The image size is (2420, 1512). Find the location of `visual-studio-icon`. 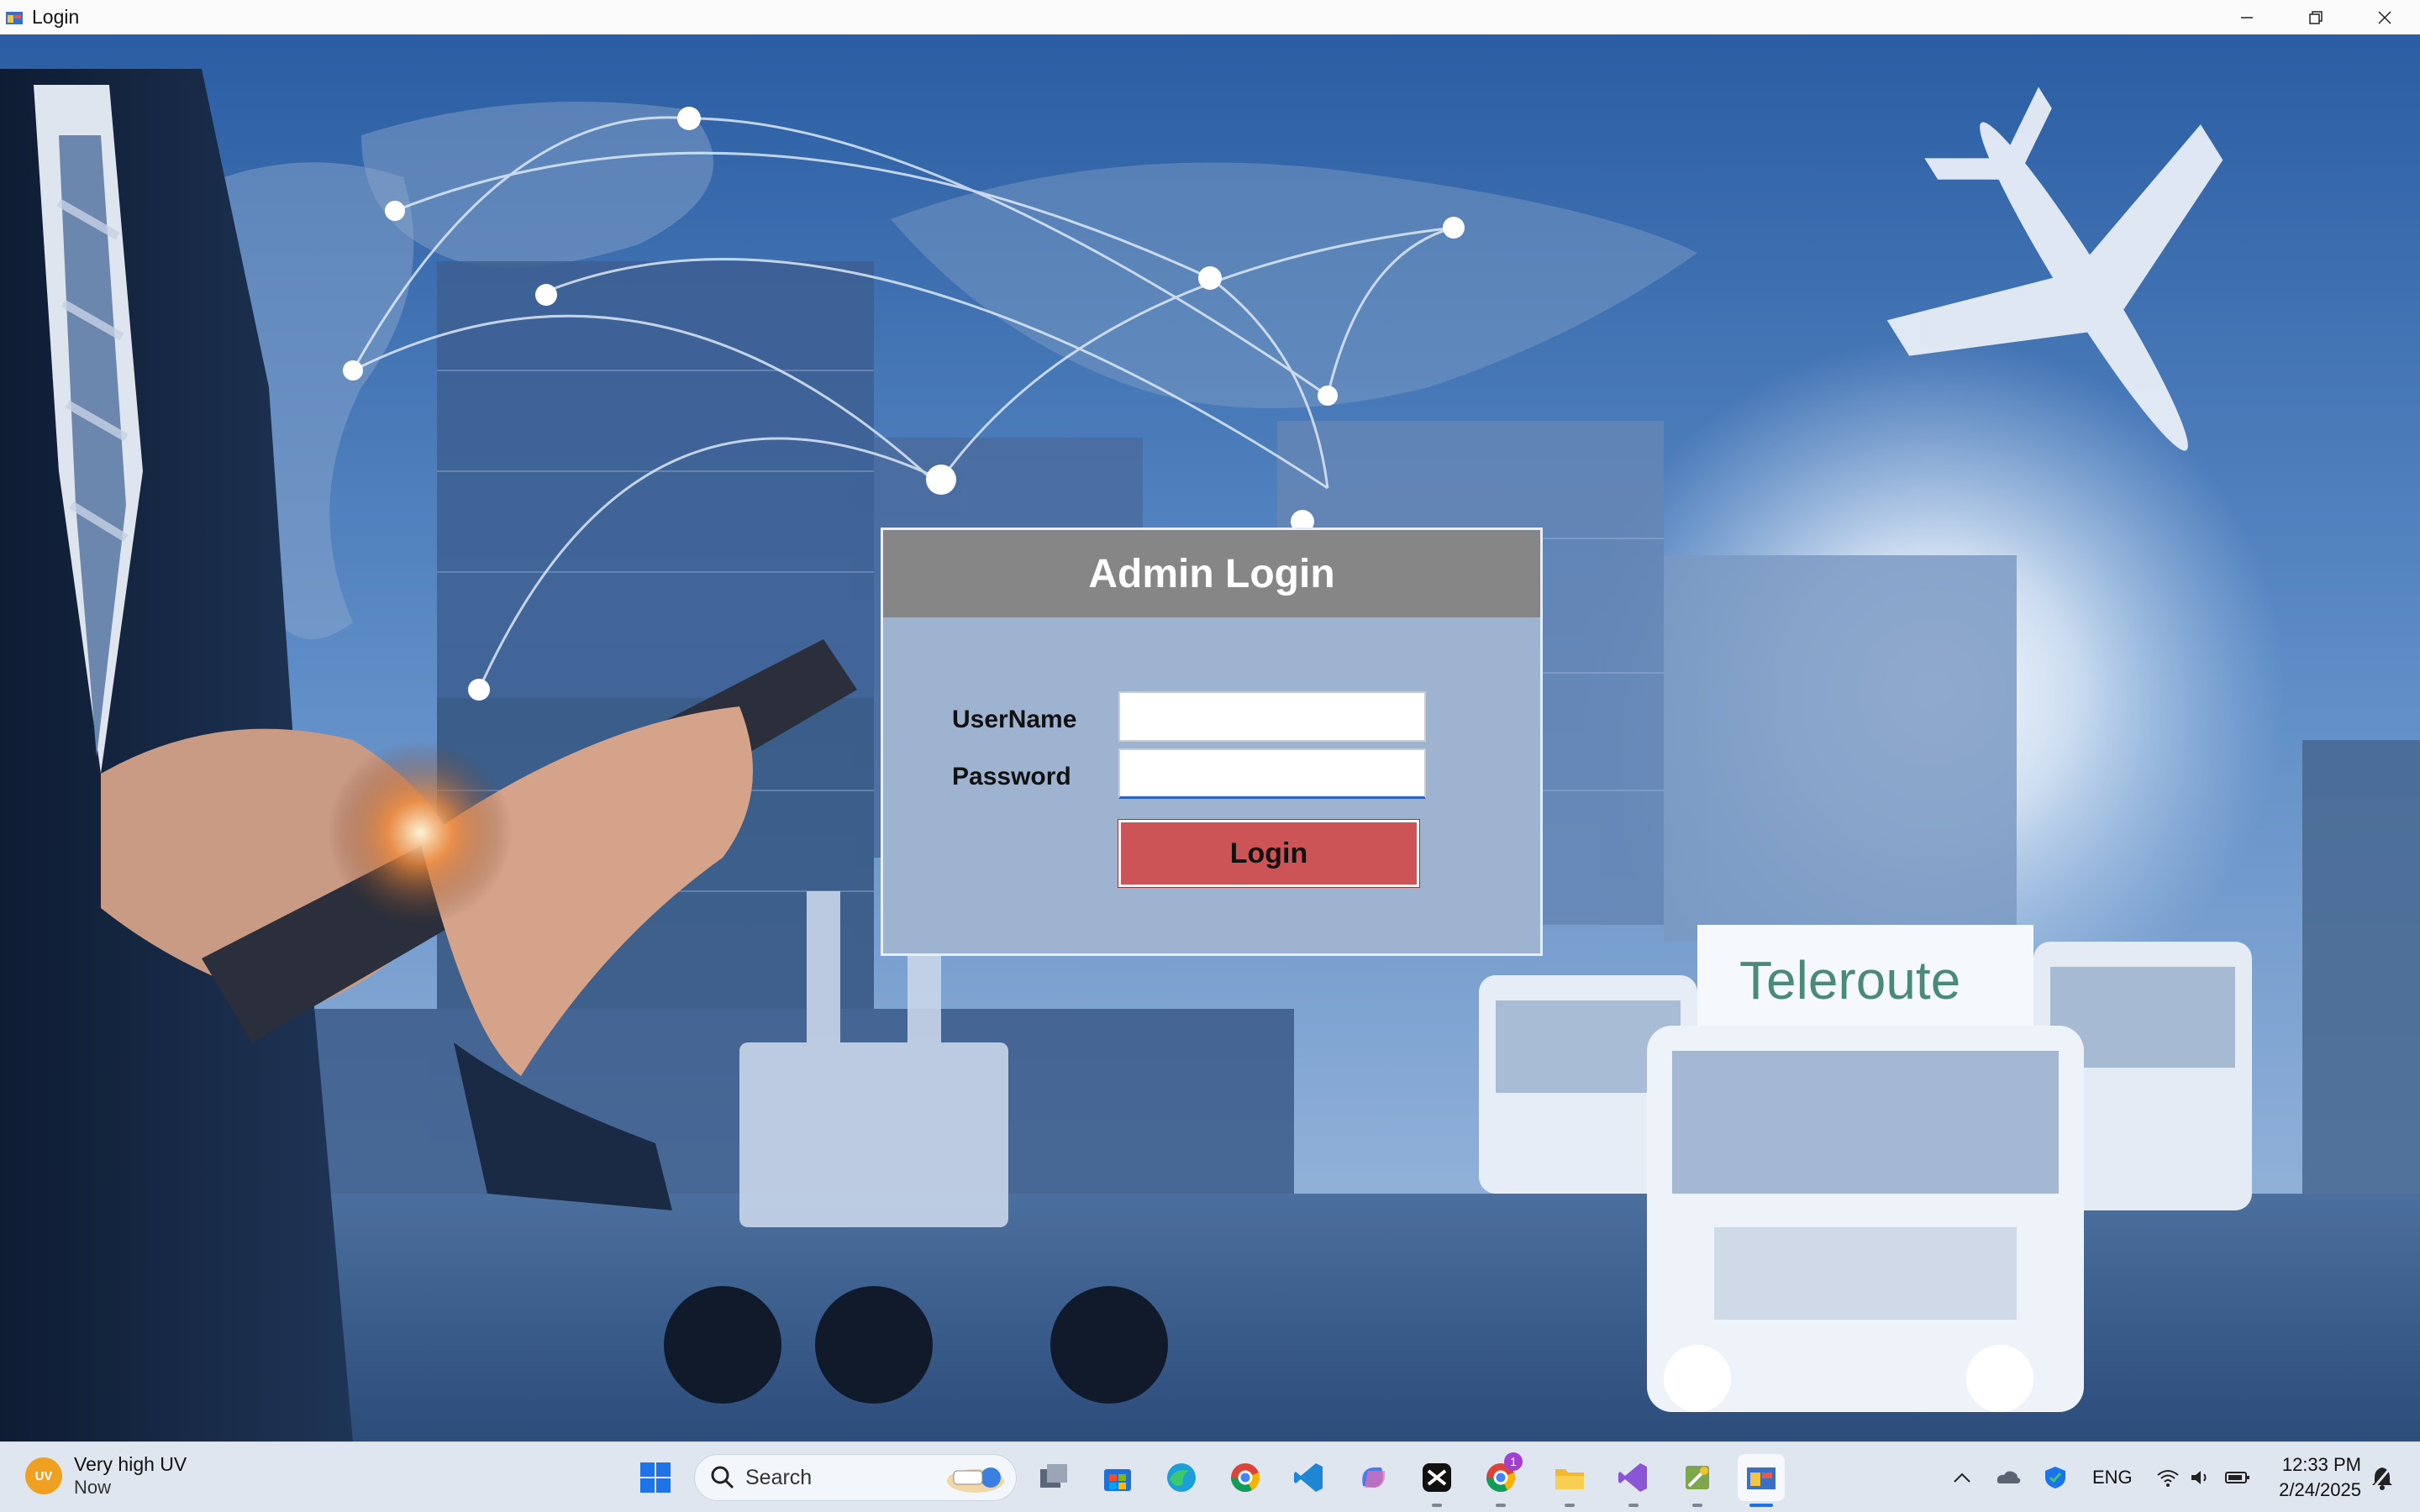

visual-studio-icon is located at coordinates (1632, 1477).